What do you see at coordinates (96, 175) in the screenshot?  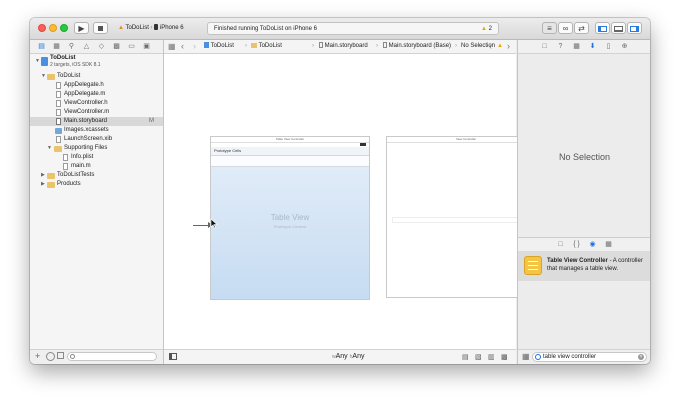 I see `group-todolisttests: ▶ ToDoListTests` at bounding box center [96, 175].